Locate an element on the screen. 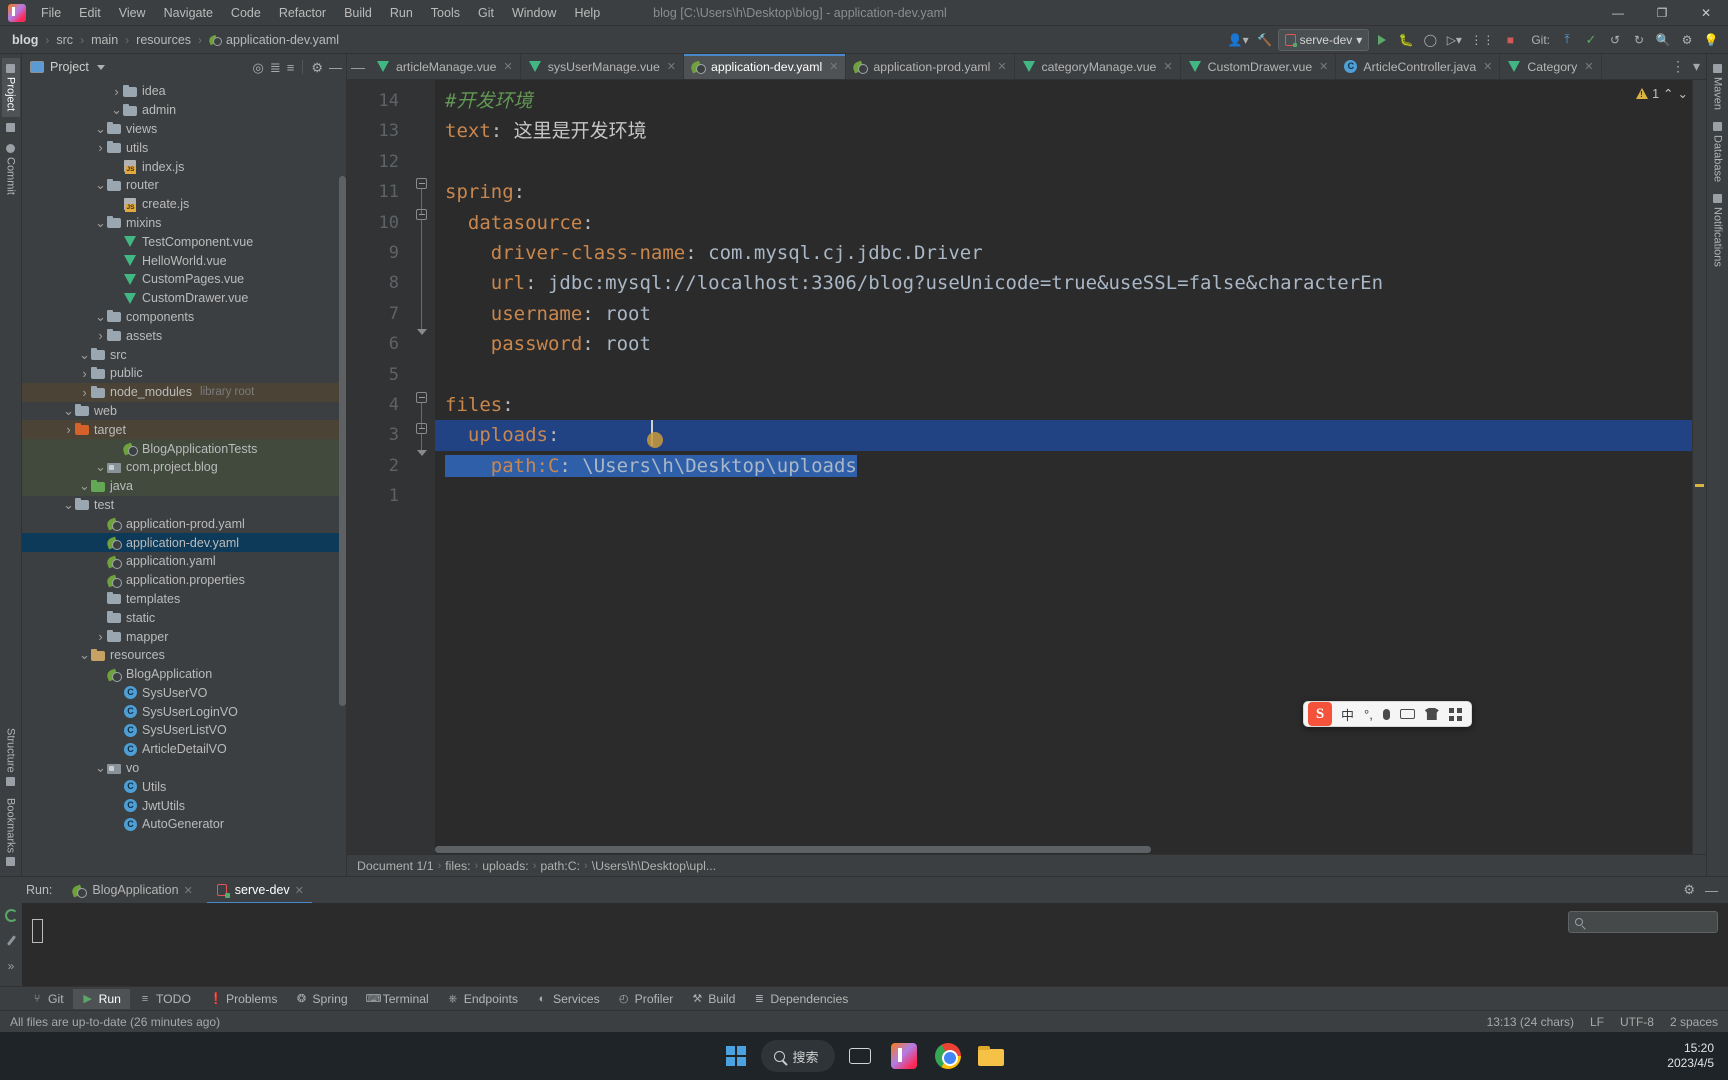 The width and height of the screenshot is (1728, 1080). tree-node-test: ⌄ test is located at coordinates (184, 505).